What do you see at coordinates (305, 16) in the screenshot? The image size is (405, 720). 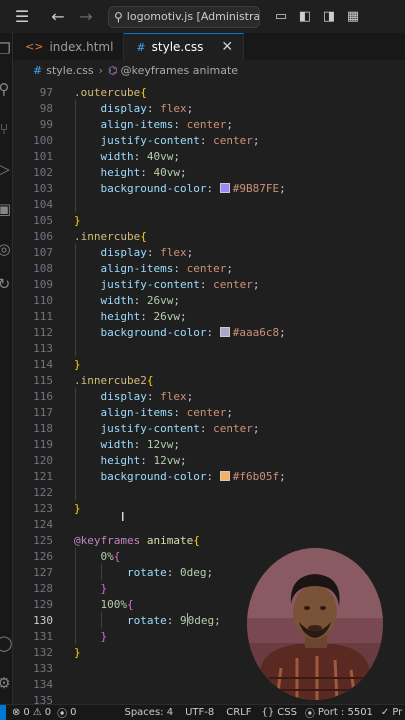 I see `layout-editor-icon: ◧` at bounding box center [305, 16].